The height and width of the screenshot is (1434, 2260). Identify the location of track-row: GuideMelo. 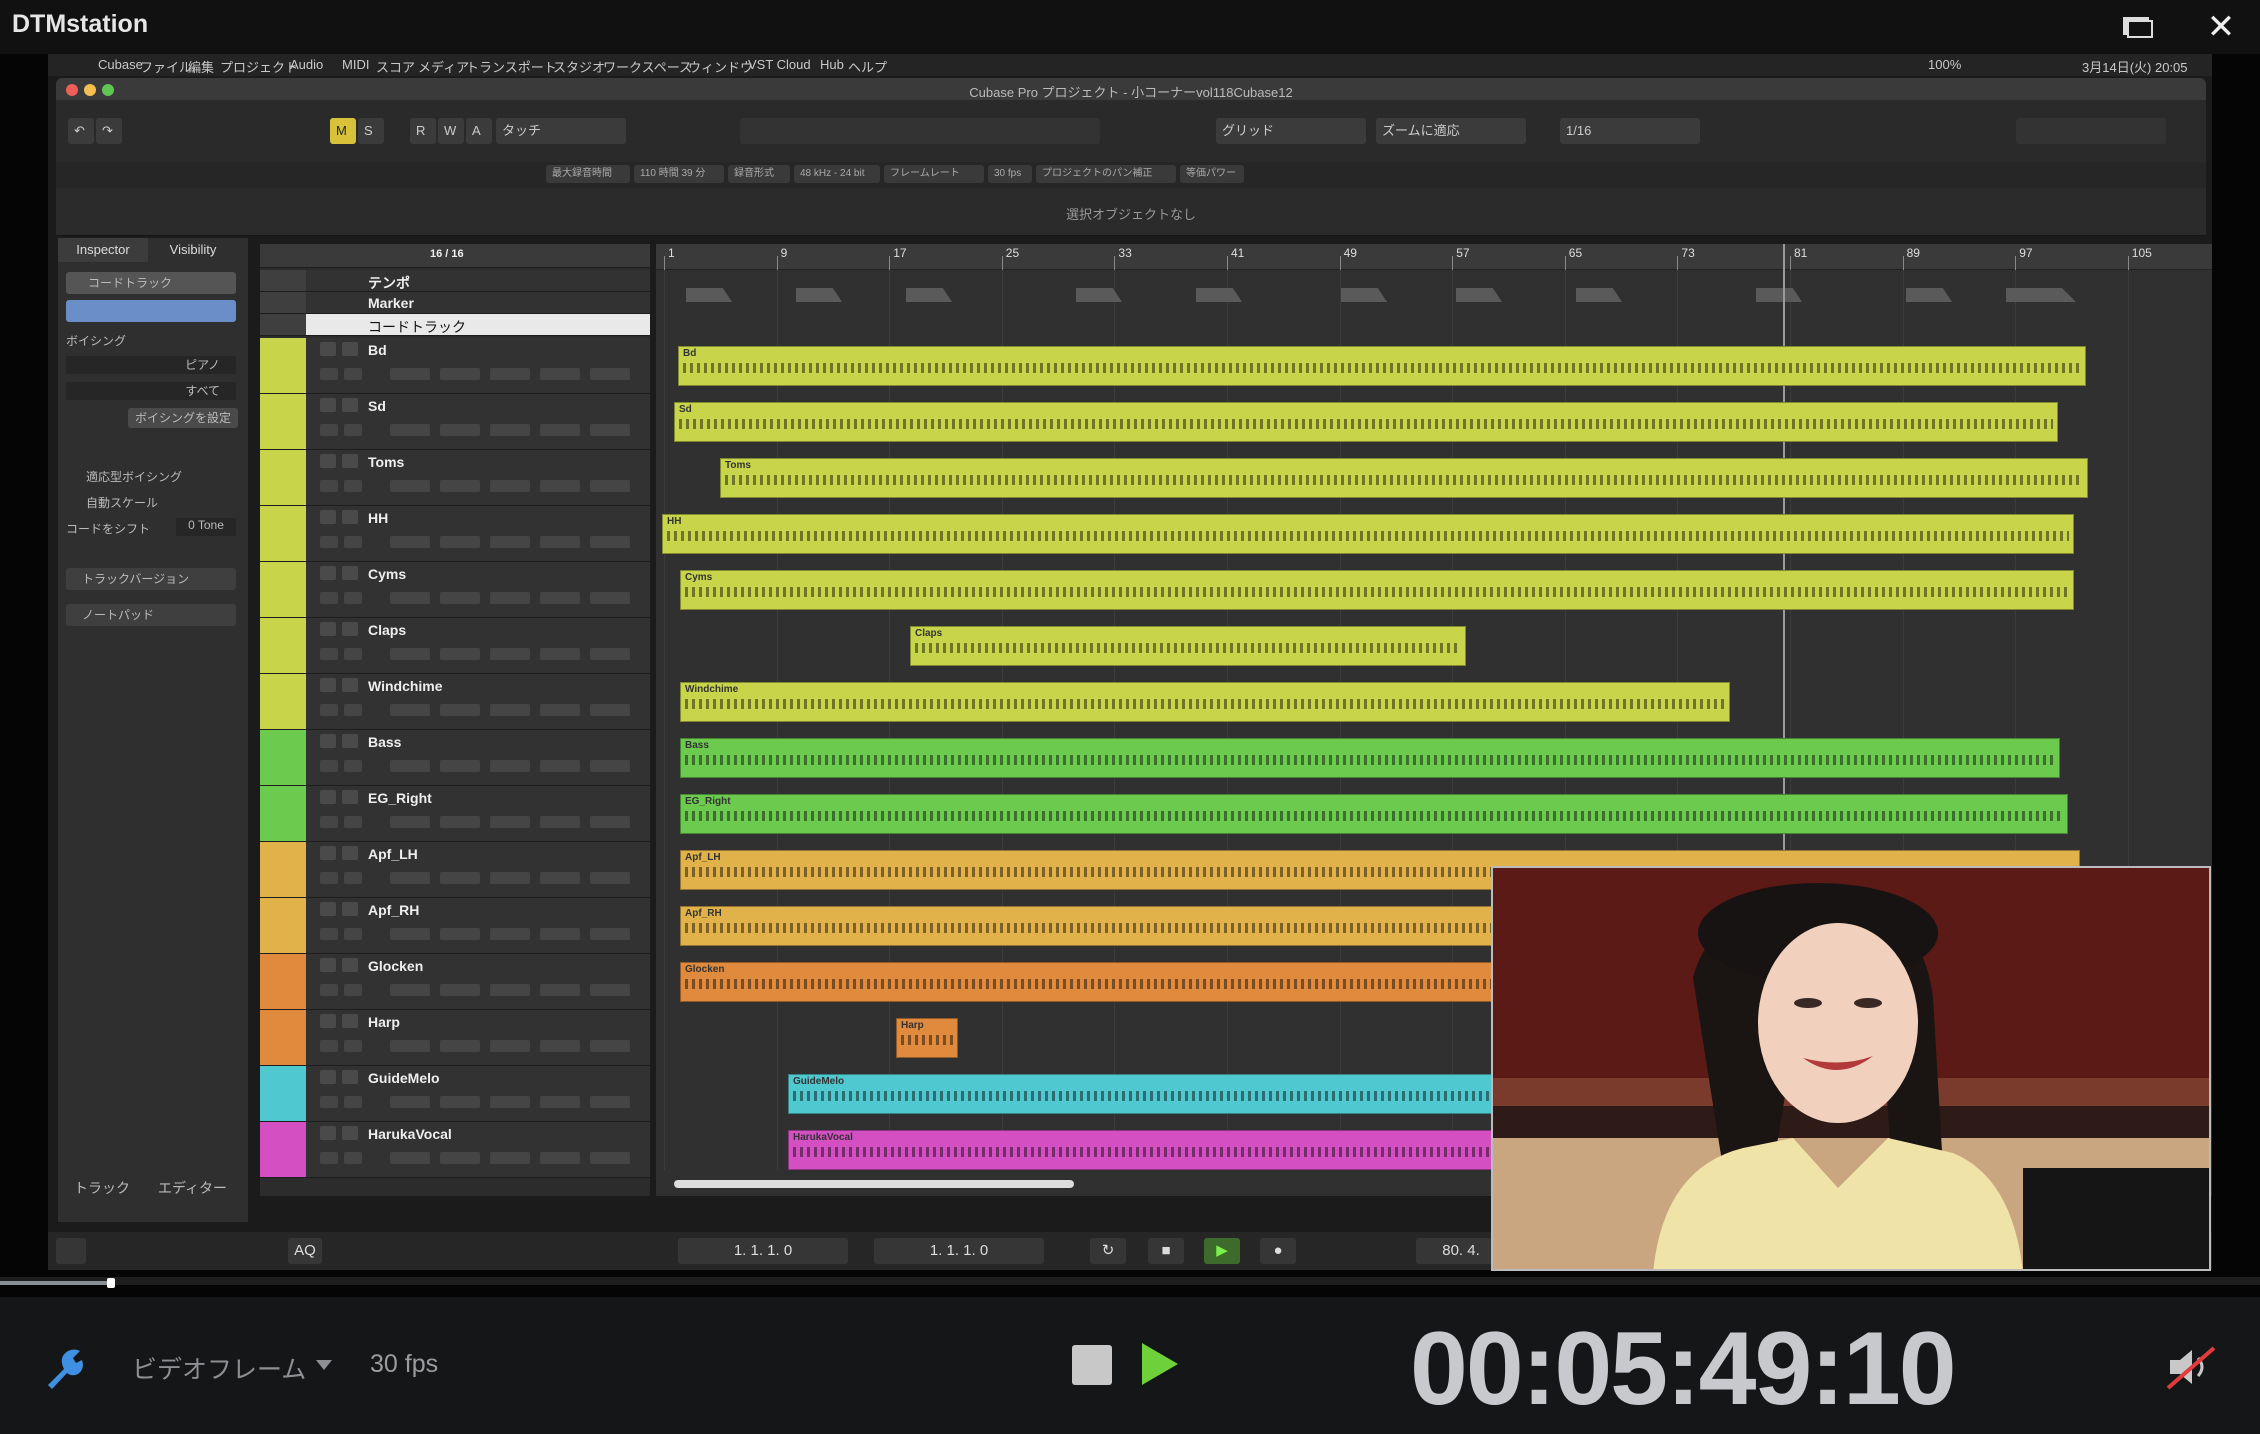
(455, 1094).